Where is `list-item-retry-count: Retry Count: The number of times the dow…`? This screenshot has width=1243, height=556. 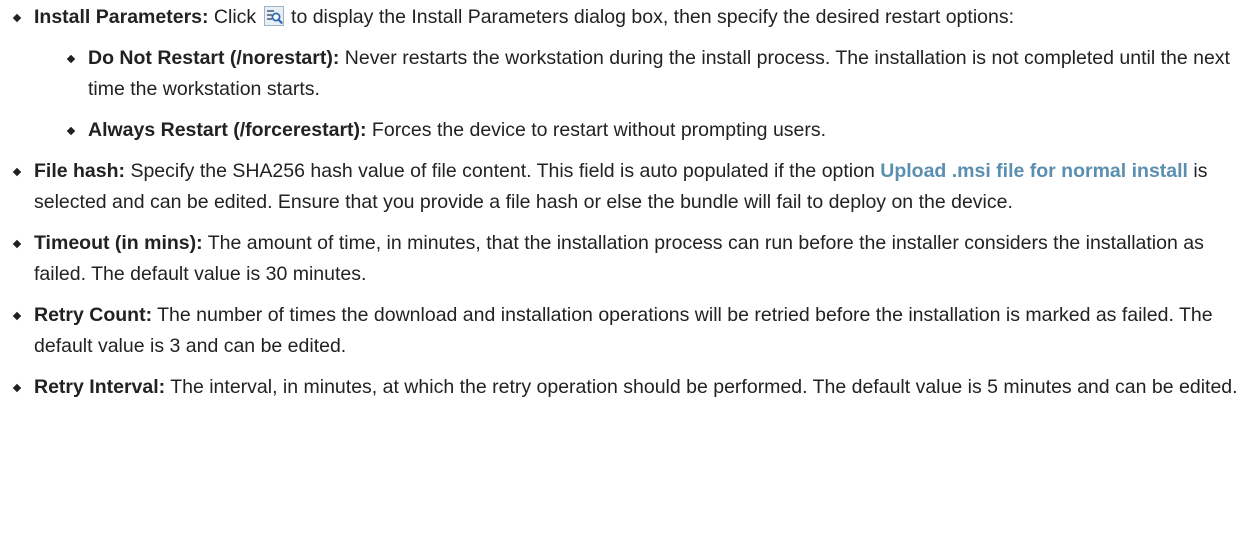 list-item-retry-count: Retry Count: The number of times the dow… is located at coordinates (621, 331).